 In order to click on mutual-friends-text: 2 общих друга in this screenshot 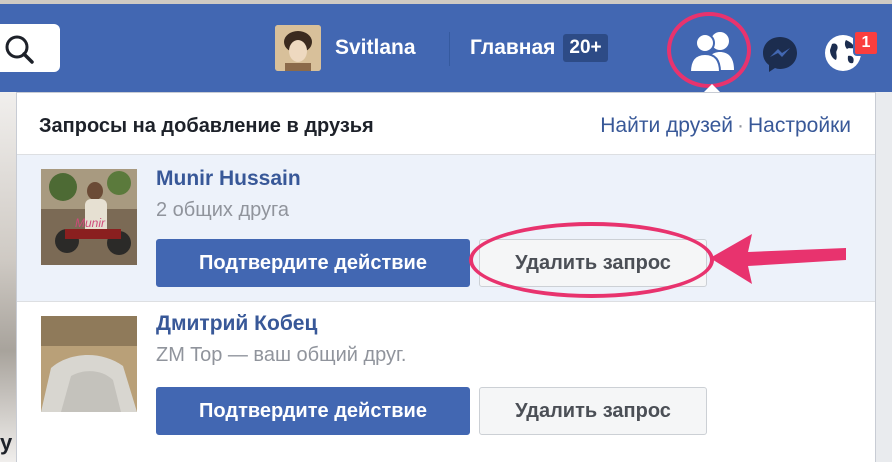, I will do `click(222, 210)`.